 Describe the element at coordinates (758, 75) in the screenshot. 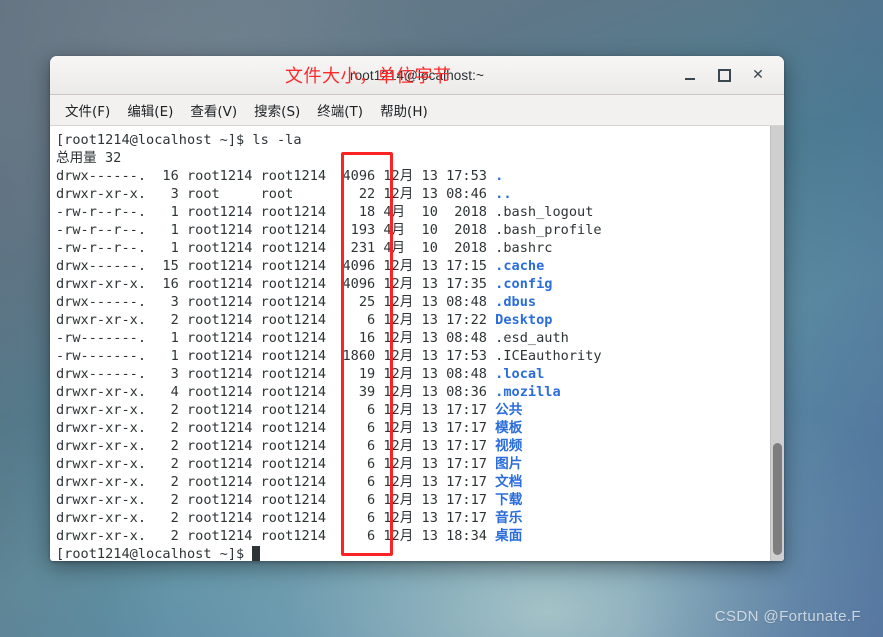

I see `close-icon: ✕` at that location.